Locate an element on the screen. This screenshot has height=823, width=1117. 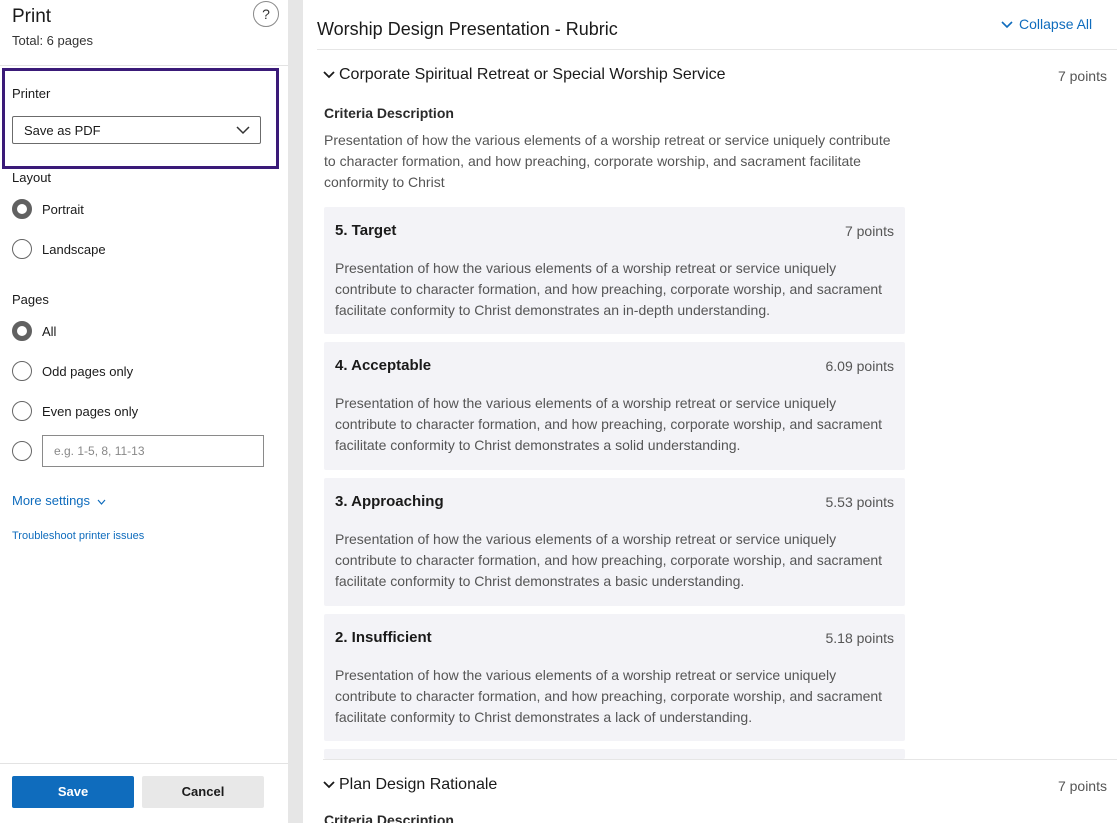
panel-divider is located at coordinates (295, 411).